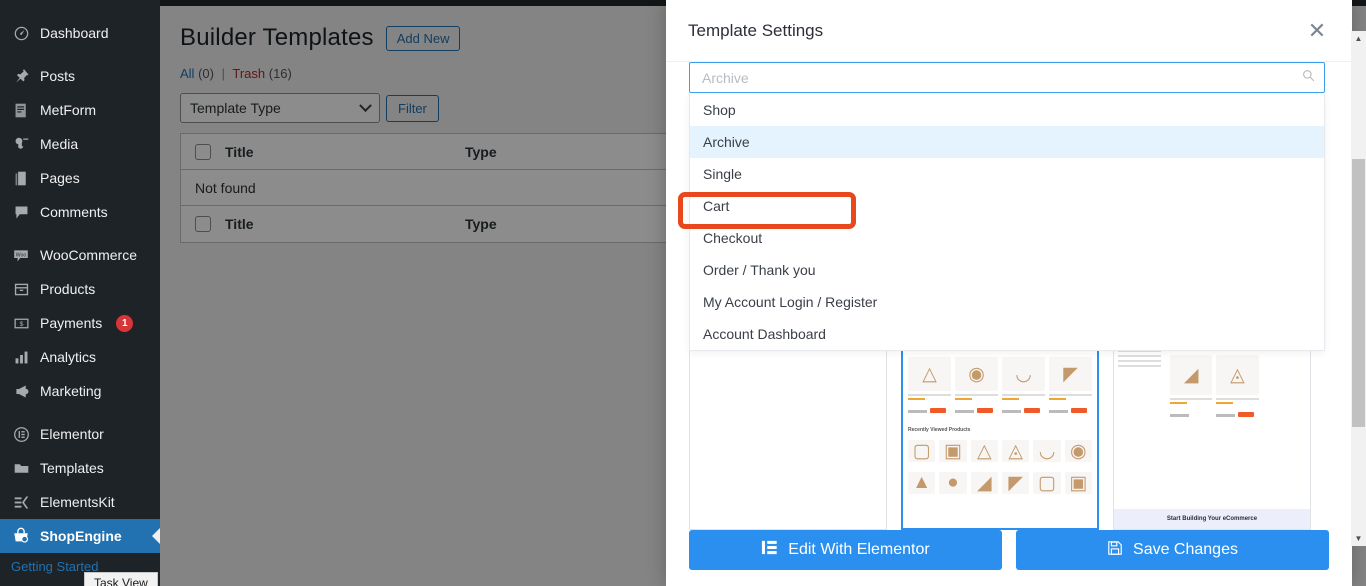 The height and width of the screenshot is (586, 1366). I want to click on sidebar-item-label: Pages, so click(60, 178).